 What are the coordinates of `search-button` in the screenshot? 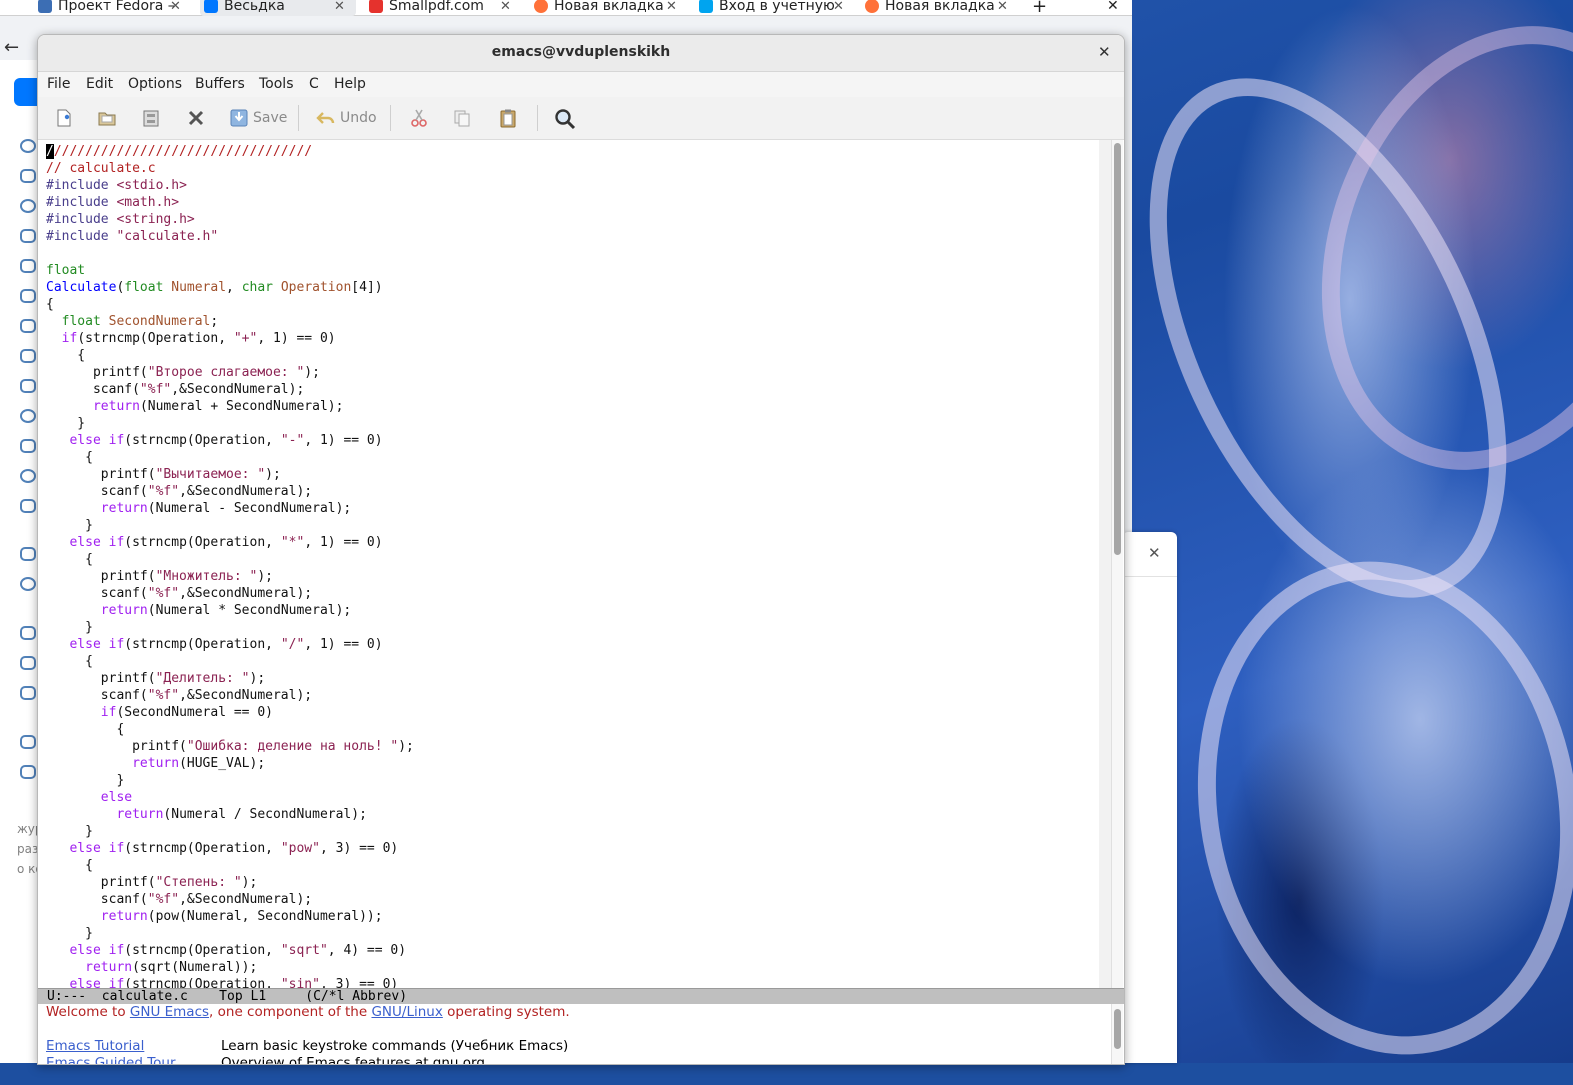 It's located at (565, 118).